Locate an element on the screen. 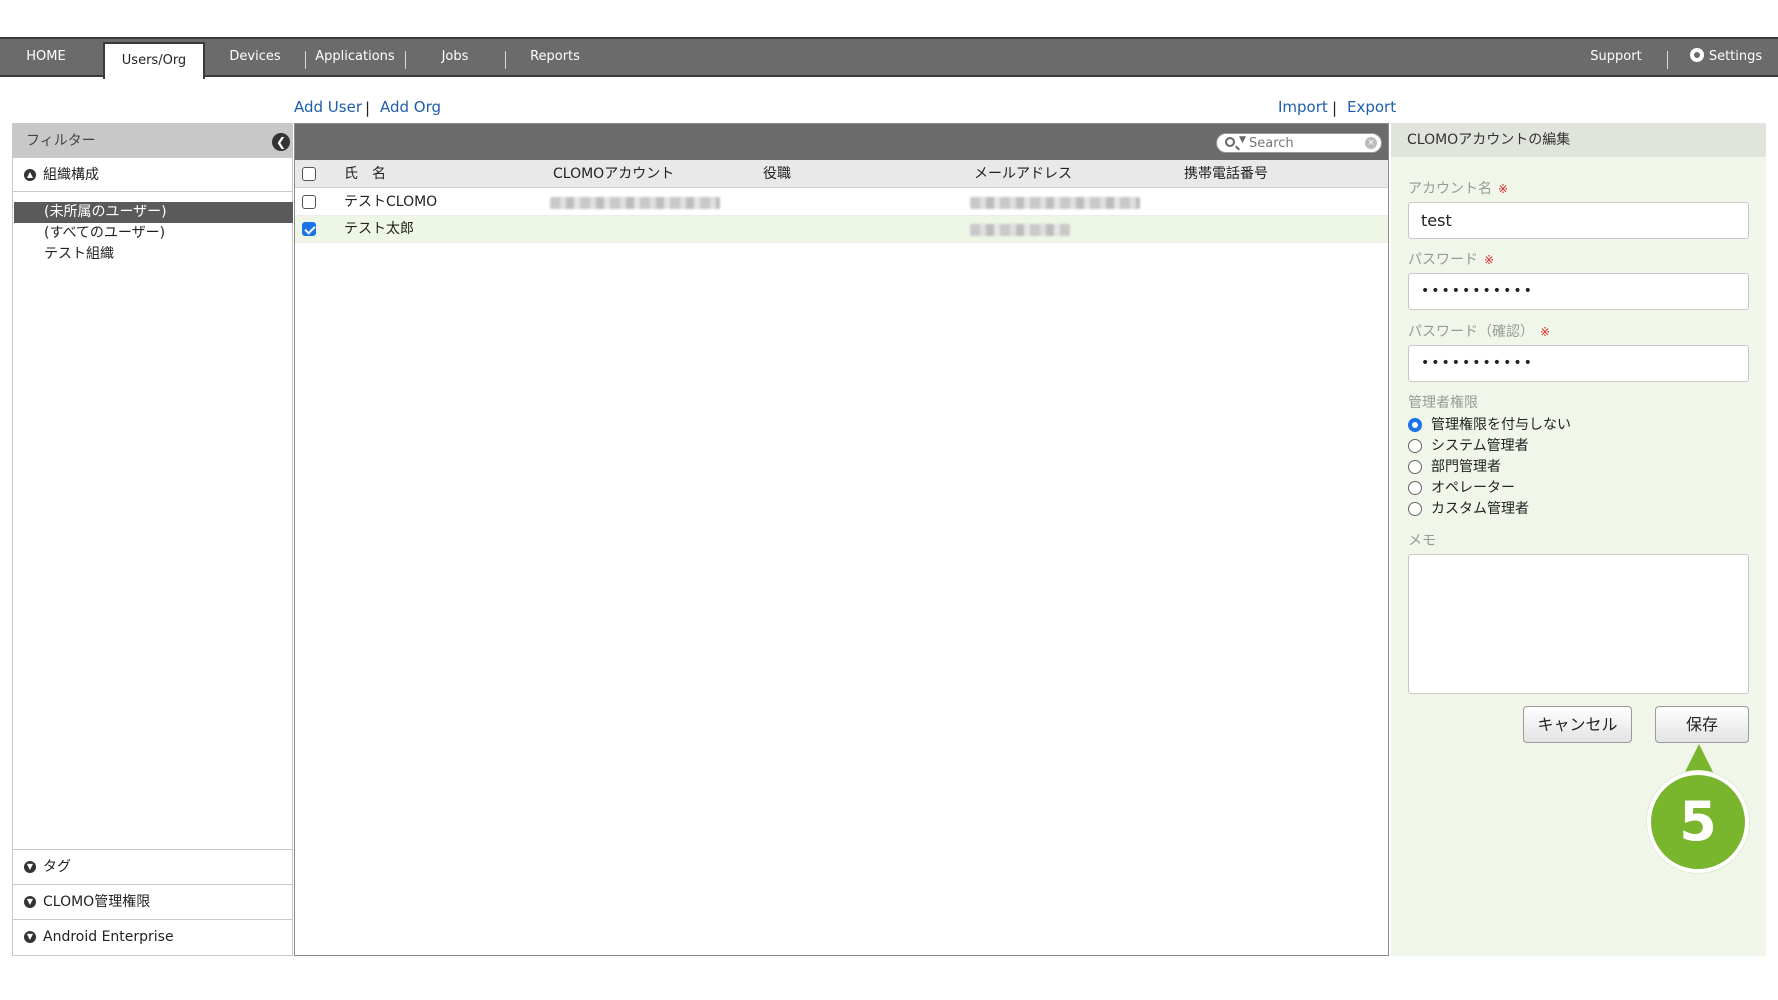 The image size is (1778, 1000). admin-option-custom: カスタム管理者 is located at coordinates (1468, 509).